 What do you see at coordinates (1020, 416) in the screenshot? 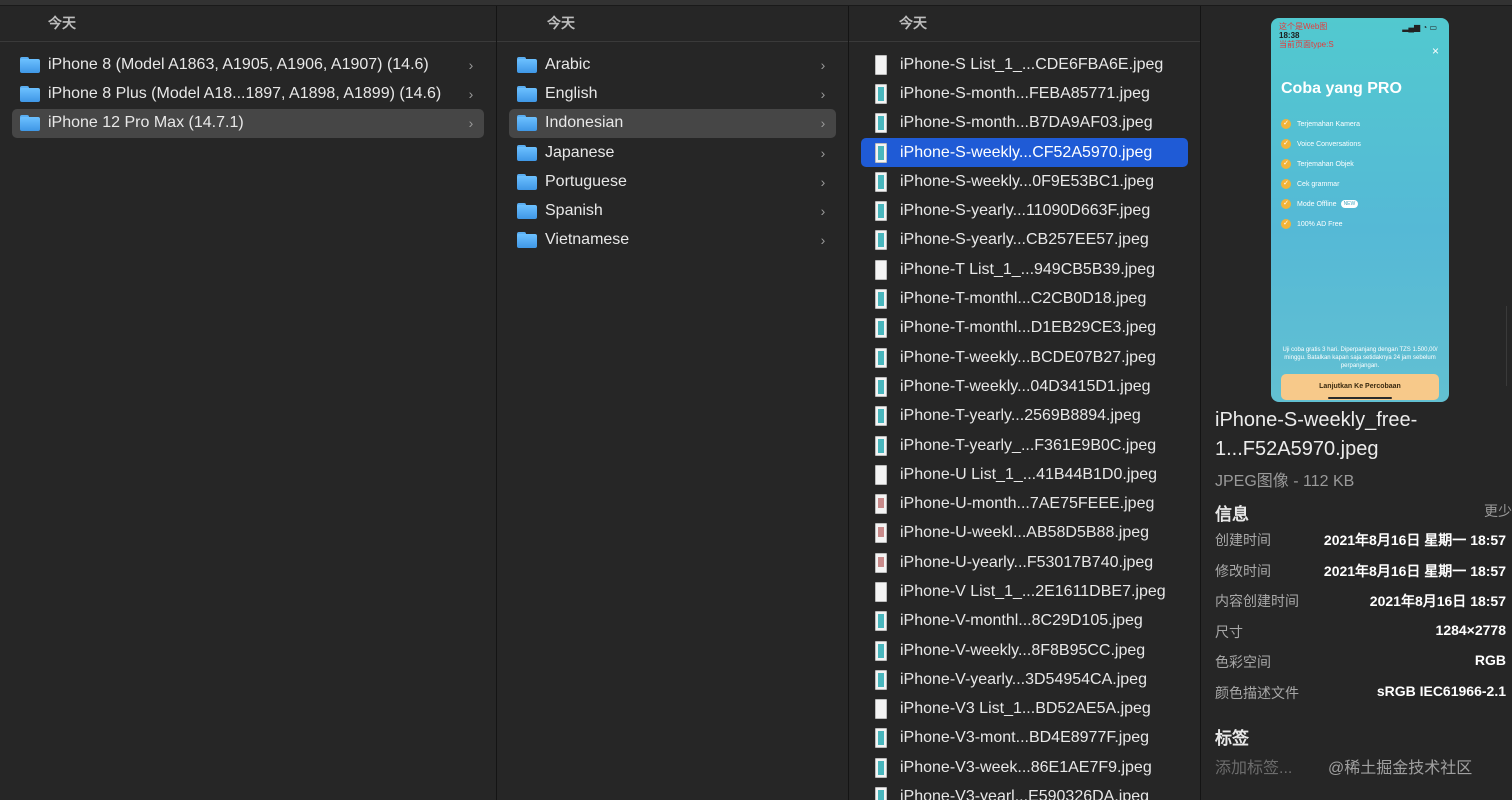
I see `file-name: iPhone-T-yearly...2569B8894.jpeg` at bounding box center [1020, 416].